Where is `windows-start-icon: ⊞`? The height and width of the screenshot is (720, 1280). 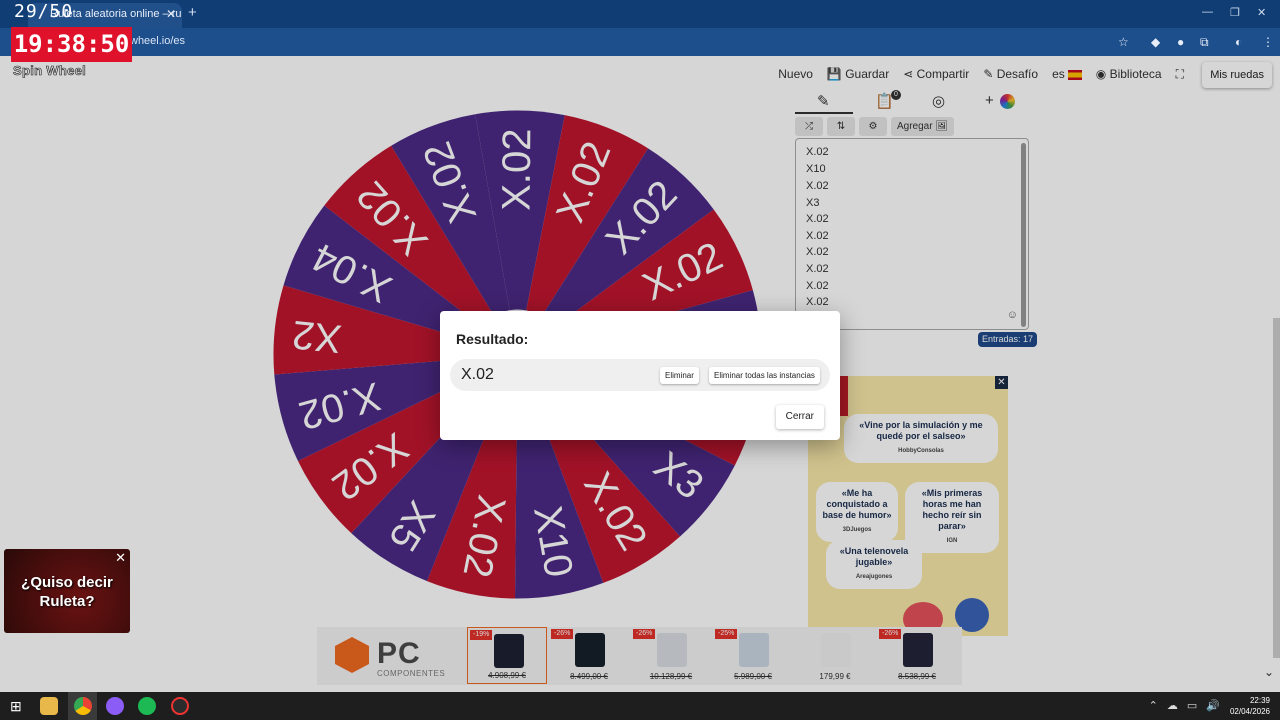
windows-start-icon: ⊞ is located at coordinates (19, 706).